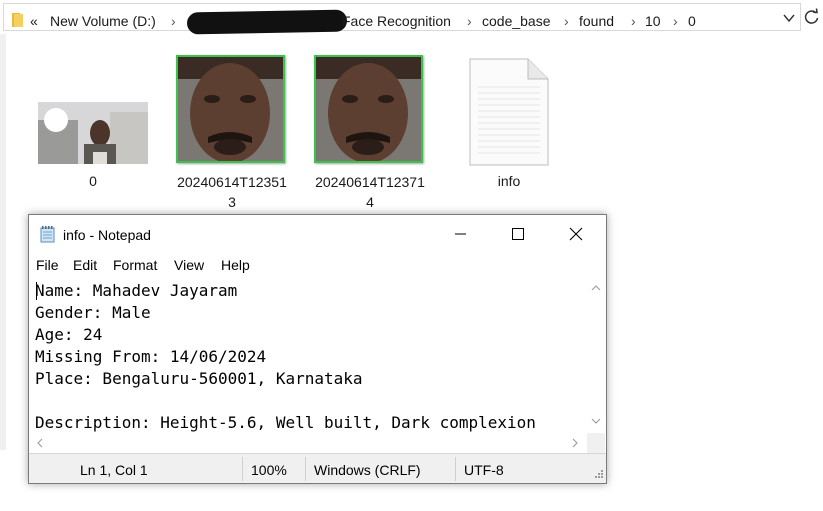  What do you see at coordinates (40, 443) in the screenshot?
I see `scroll-left-icon` at bounding box center [40, 443].